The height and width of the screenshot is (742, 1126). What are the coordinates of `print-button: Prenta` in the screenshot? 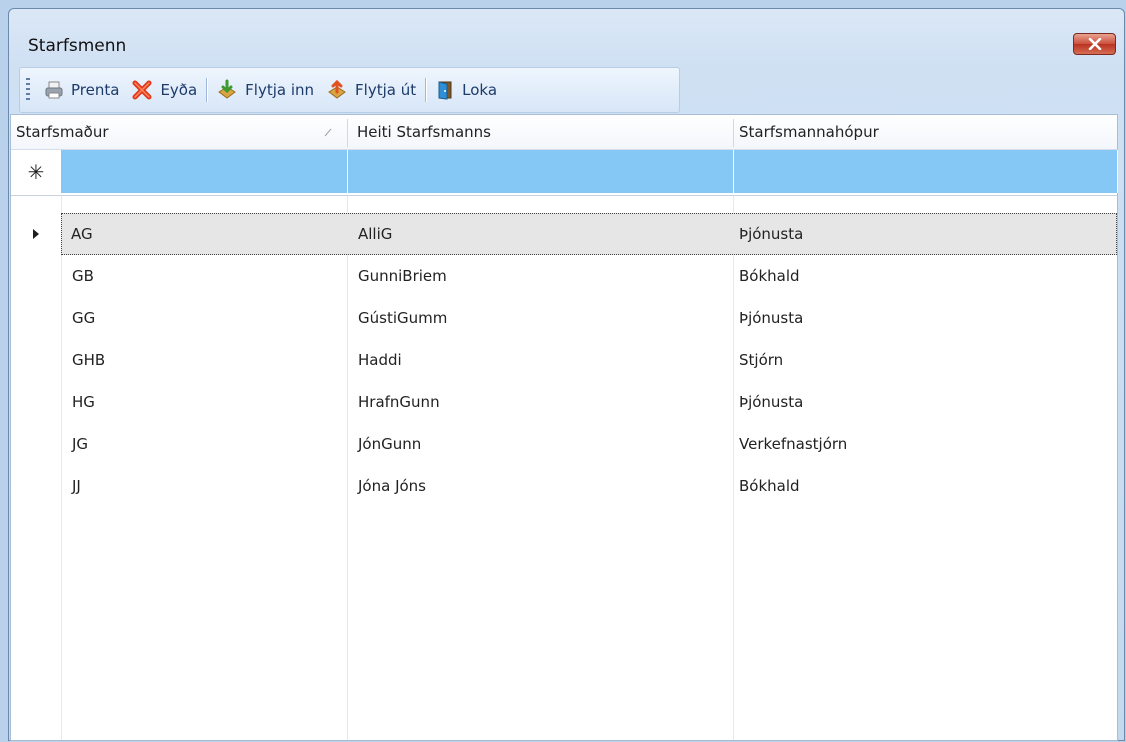 It's located at (81, 90).